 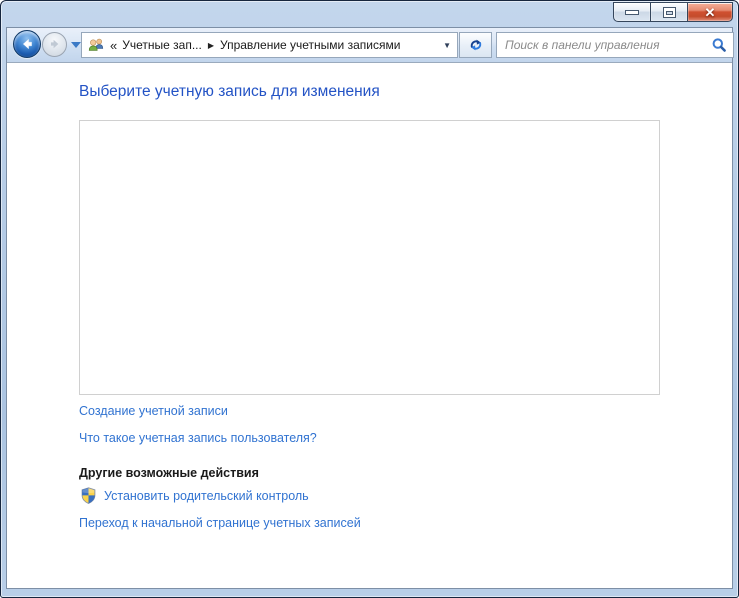 I want to click on forward-arrow-icon, so click(x=54, y=44).